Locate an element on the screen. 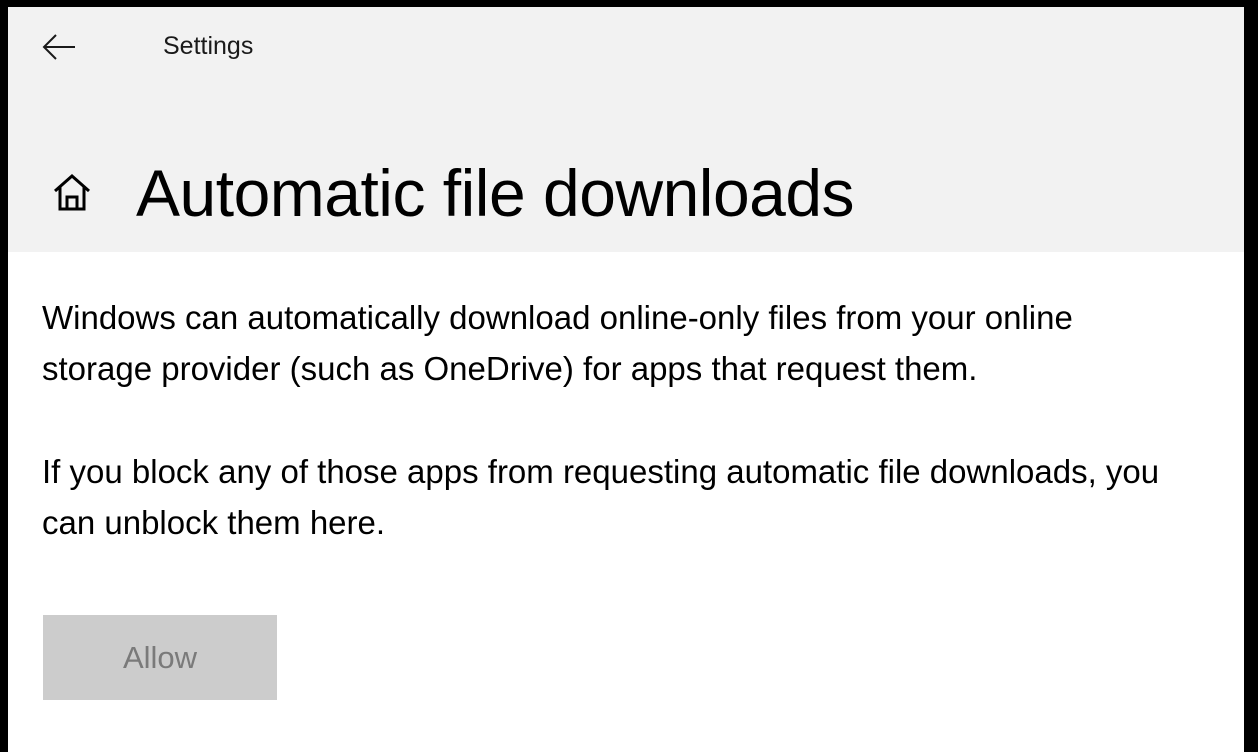 The height and width of the screenshot is (752, 1258). page-title: Automatic file downloads is located at coordinates (495, 193).